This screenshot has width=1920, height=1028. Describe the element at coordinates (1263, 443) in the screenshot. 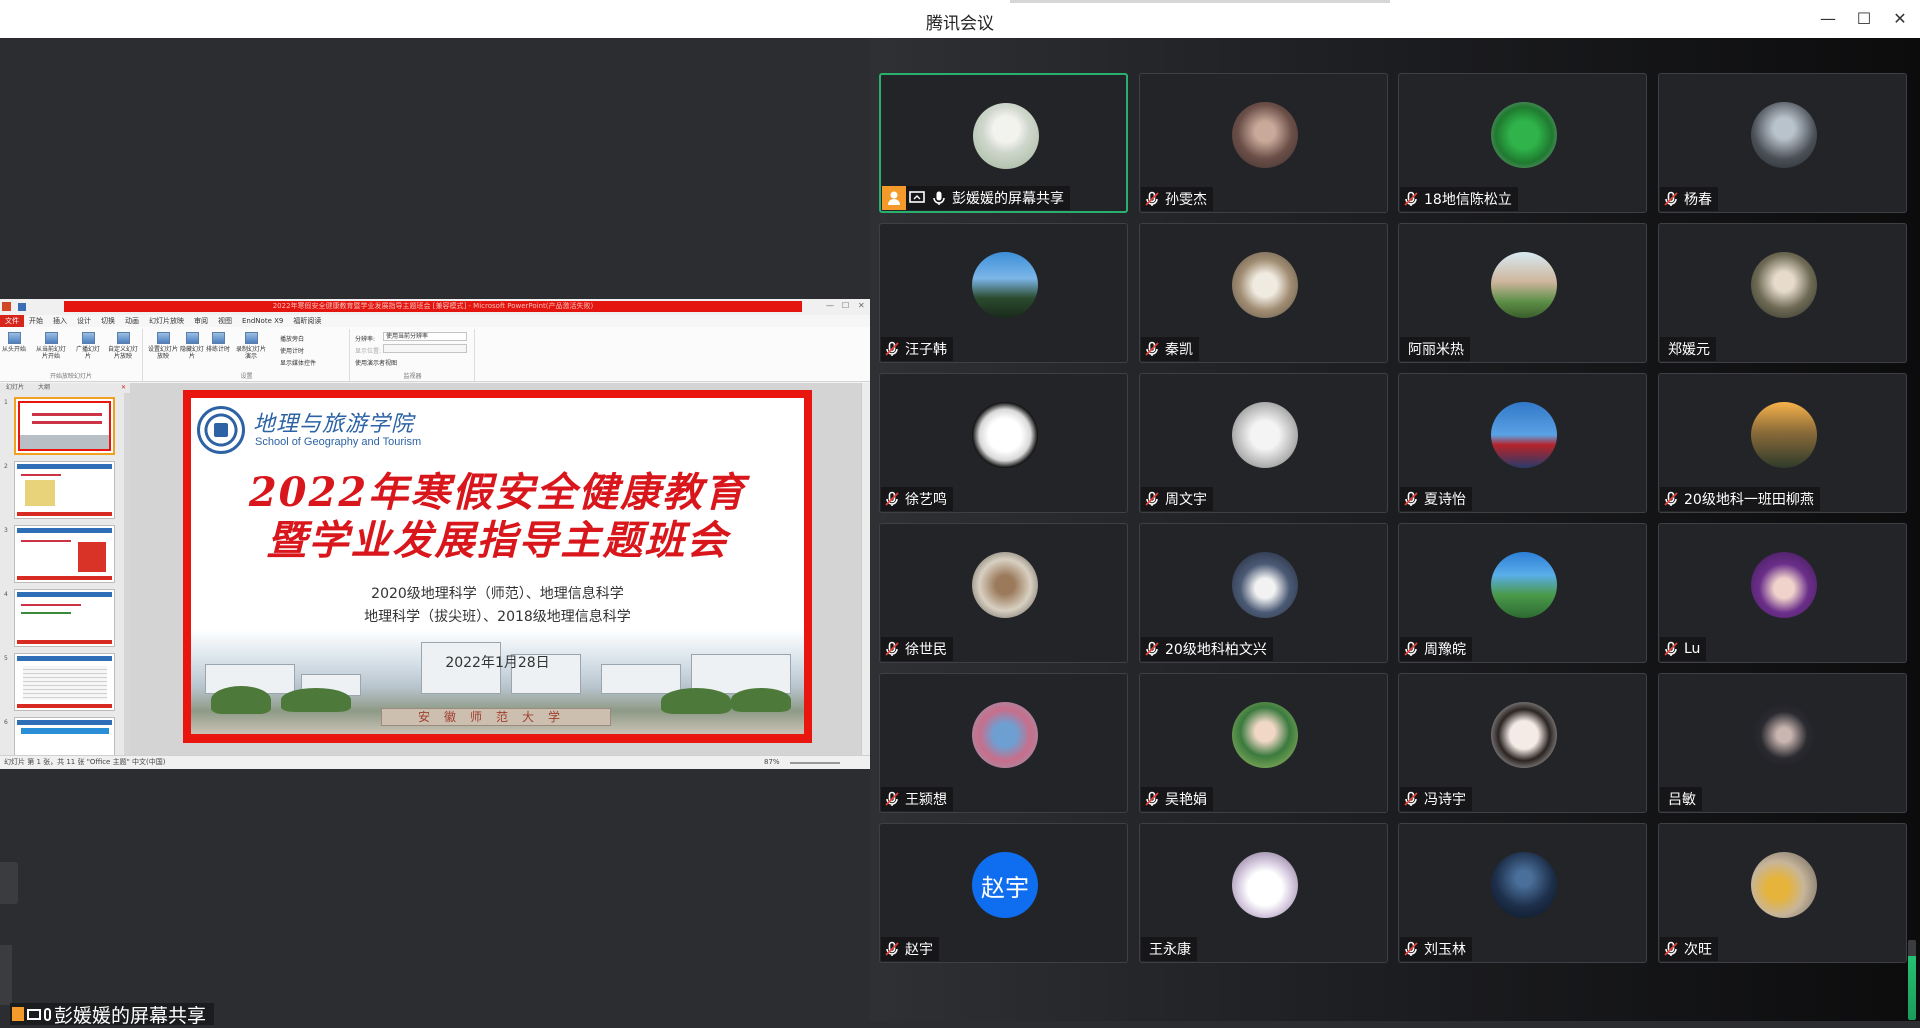

I see `participant-tile: 周文宇` at that location.